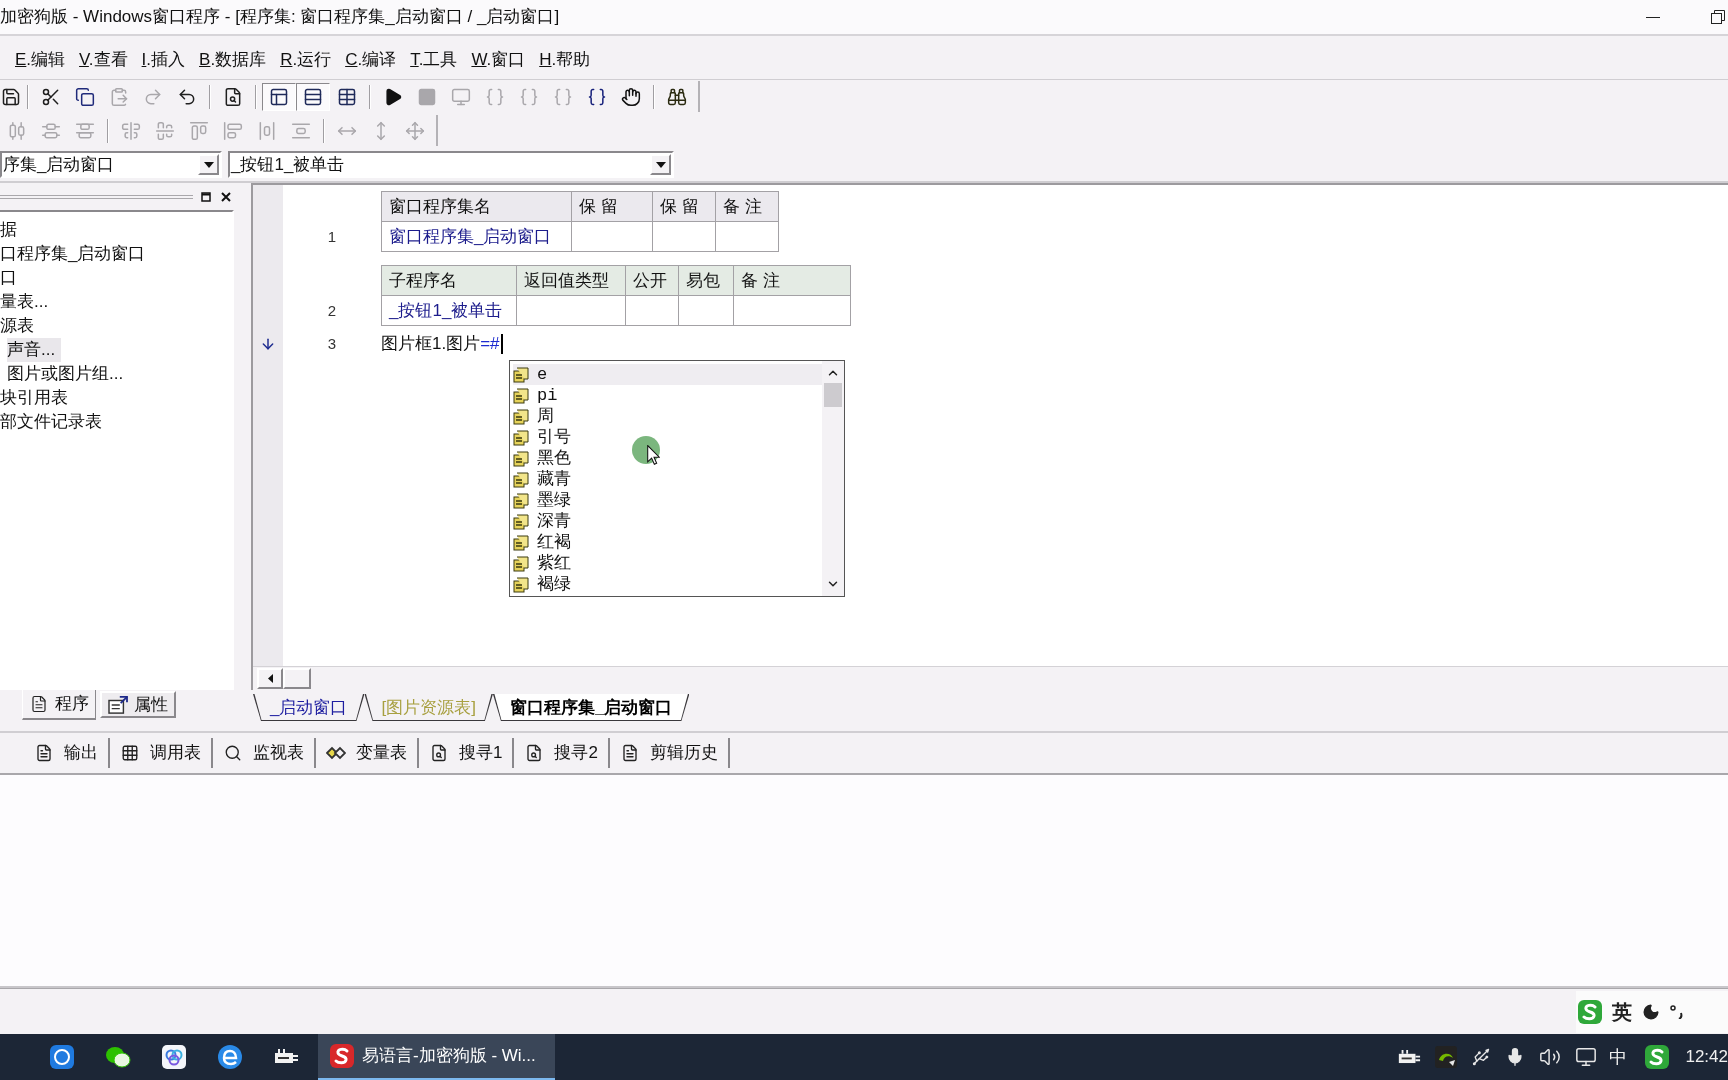 This screenshot has height=1080, width=1728. What do you see at coordinates (667, 395) in the screenshot?
I see `autocomplete-item: pi` at bounding box center [667, 395].